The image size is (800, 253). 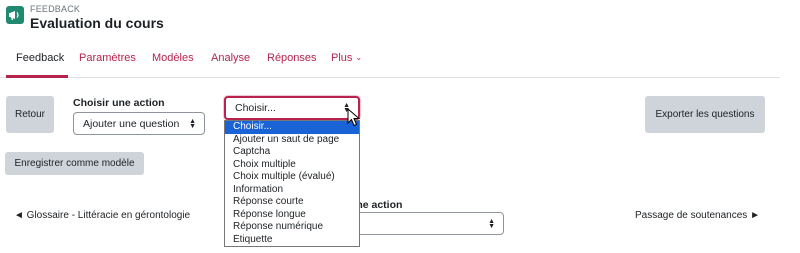 I want to click on tab-reponses: Réponses, so click(x=292, y=58).